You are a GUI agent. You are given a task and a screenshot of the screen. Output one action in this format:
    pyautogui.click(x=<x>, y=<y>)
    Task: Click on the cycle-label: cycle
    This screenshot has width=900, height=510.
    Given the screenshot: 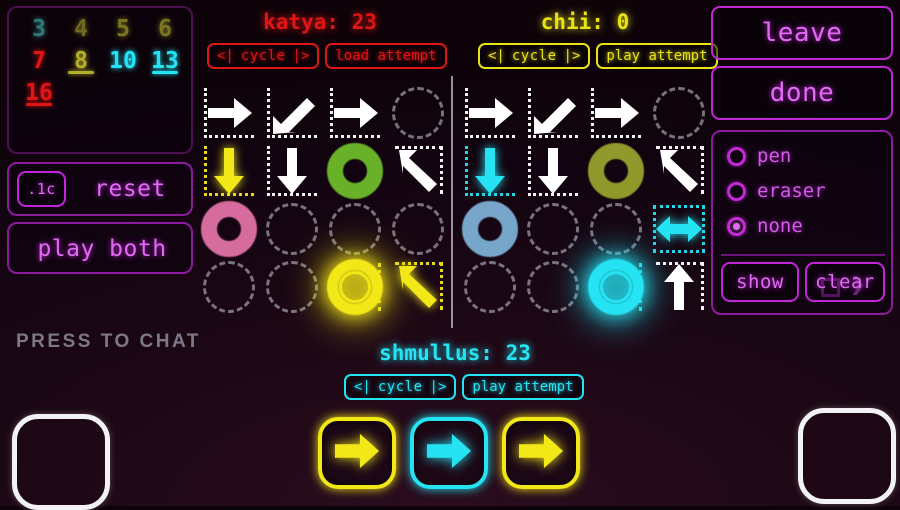 What is the action you would take?
    pyautogui.click(x=400, y=387)
    